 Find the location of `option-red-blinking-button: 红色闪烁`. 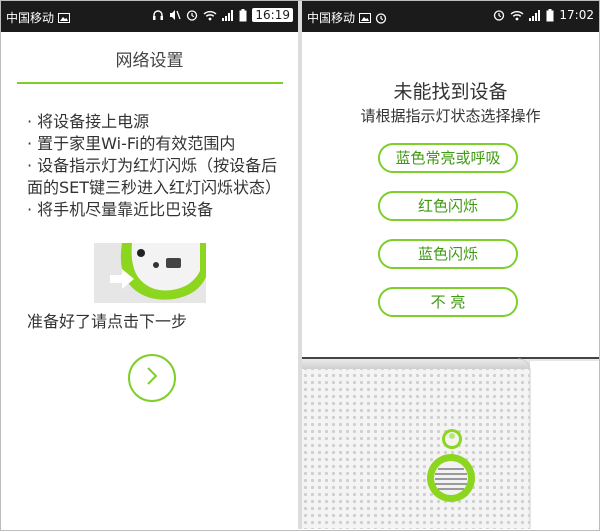

option-red-blinking-button: 红色闪烁 is located at coordinates (448, 206).